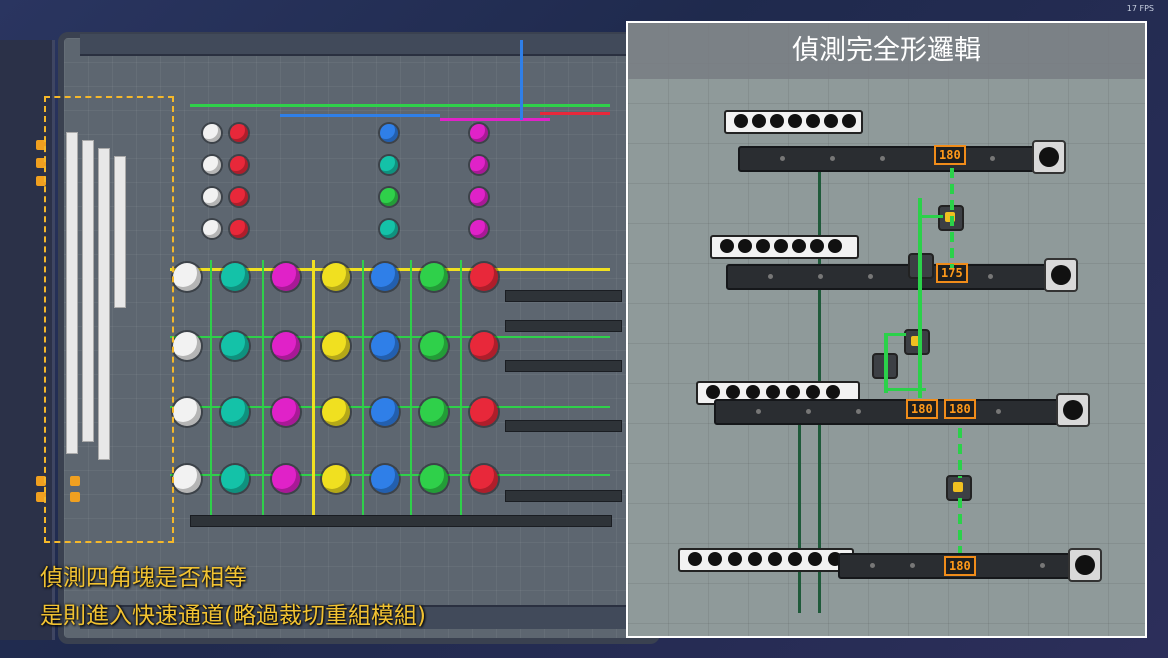 The width and height of the screenshot is (1168, 658). What do you see at coordinates (1140, 8) in the screenshot?
I see `fps-counter: 17 FPS` at bounding box center [1140, 8].